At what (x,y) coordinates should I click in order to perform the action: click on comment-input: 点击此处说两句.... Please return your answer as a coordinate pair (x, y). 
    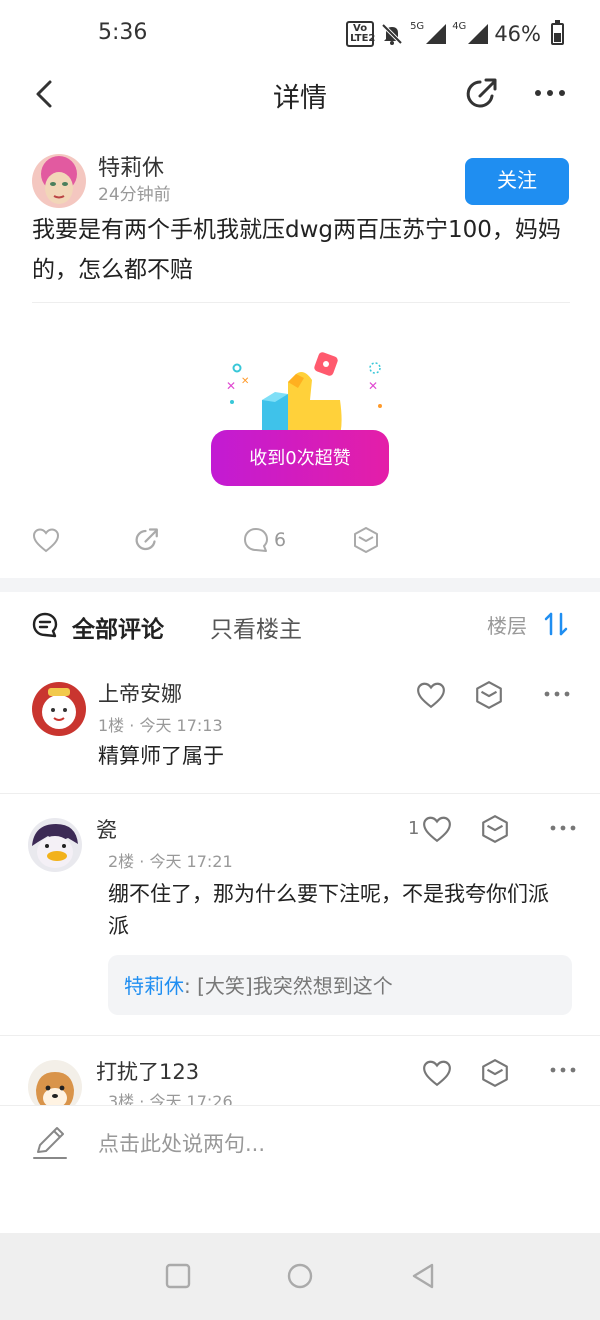
    Looking at the image, I should click on (181, 1143).